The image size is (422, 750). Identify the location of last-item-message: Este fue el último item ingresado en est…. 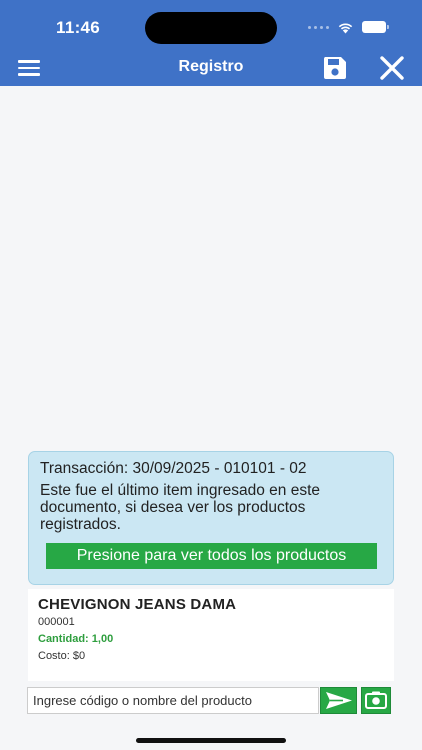
(180, 507).